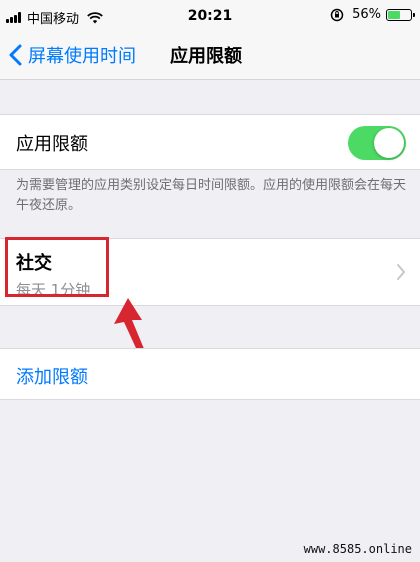  Describe the element at coordinates (52, 144) in the screenshot. I see `app-limits-label: 应用限额` at that location.